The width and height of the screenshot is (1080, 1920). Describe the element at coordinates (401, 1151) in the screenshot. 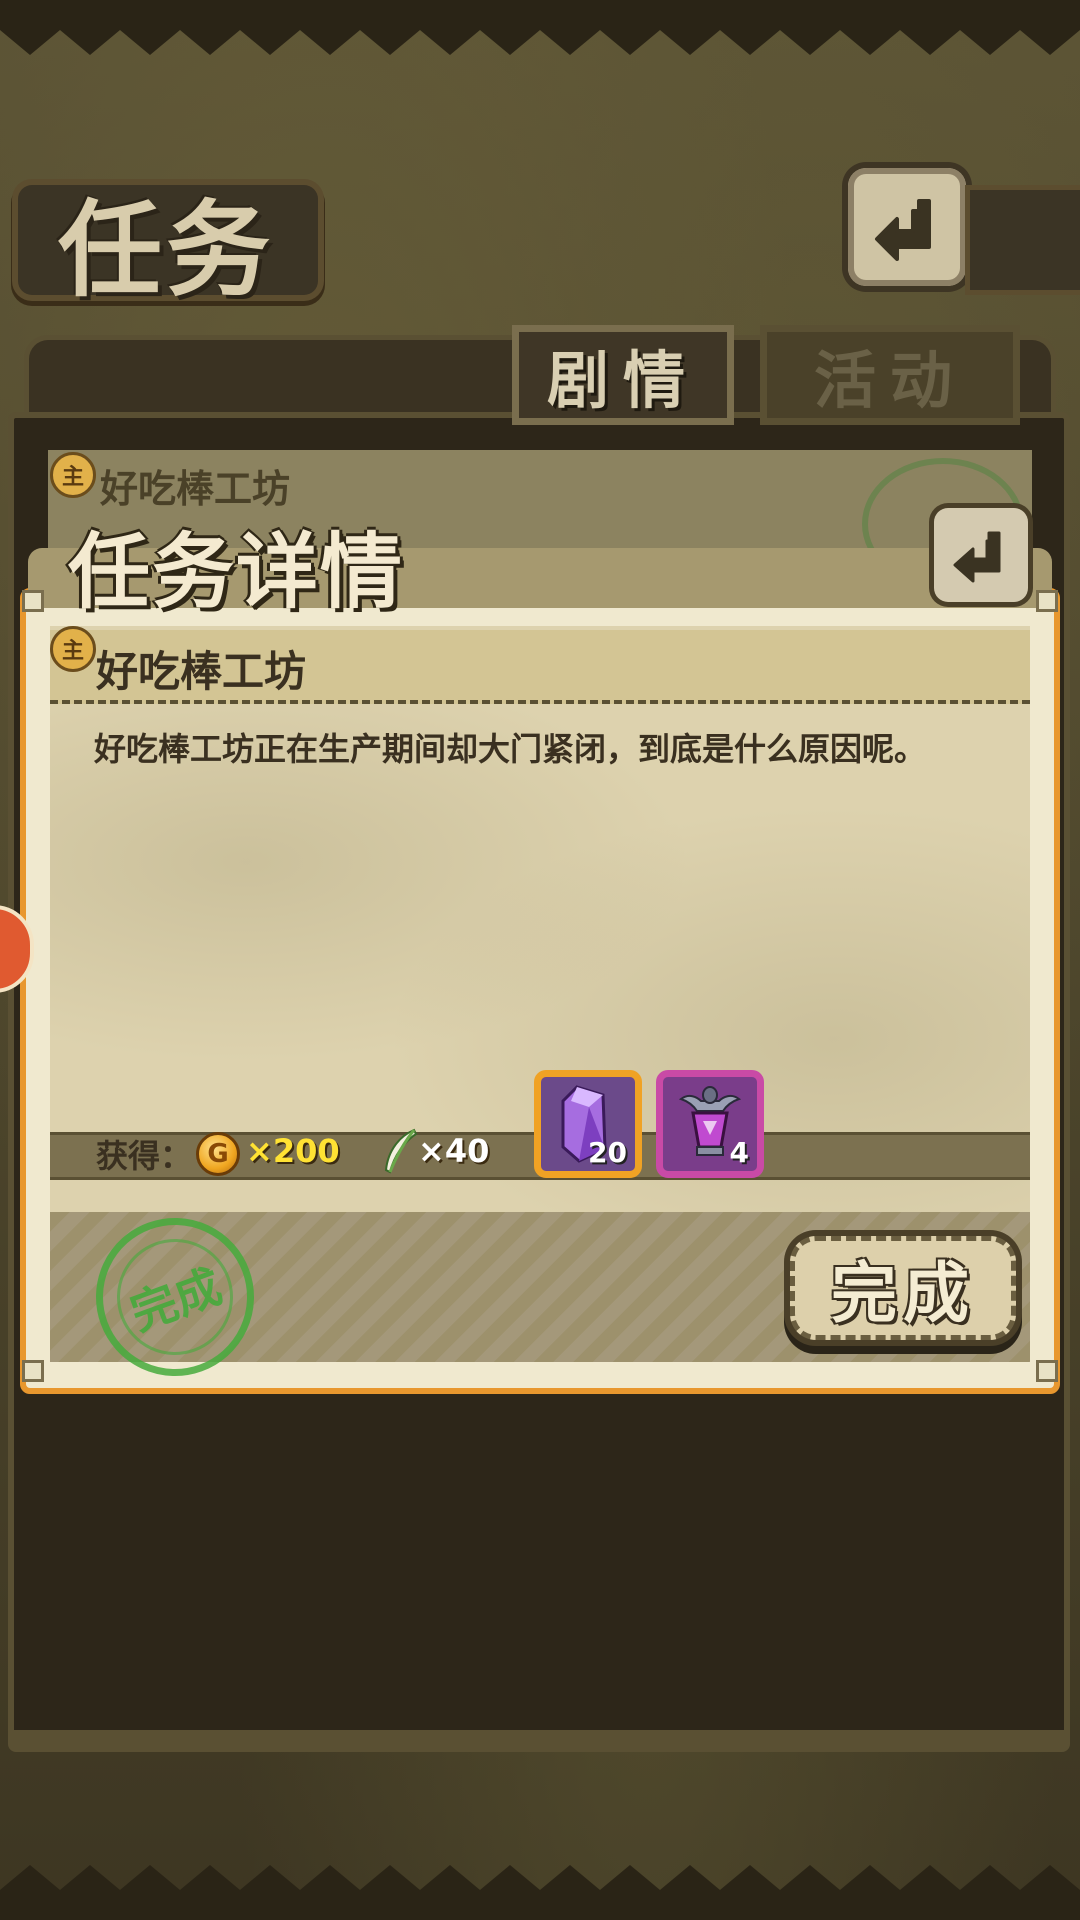

I see `feather-icon` at that location.